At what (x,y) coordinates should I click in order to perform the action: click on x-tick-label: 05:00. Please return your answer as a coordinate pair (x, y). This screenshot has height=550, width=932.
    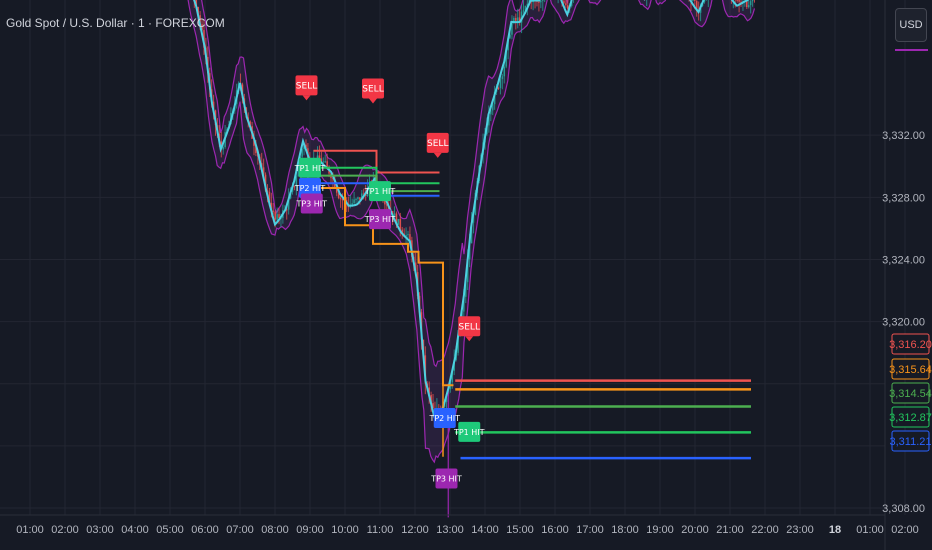
    Looking at the image, I should click on (170, 530).